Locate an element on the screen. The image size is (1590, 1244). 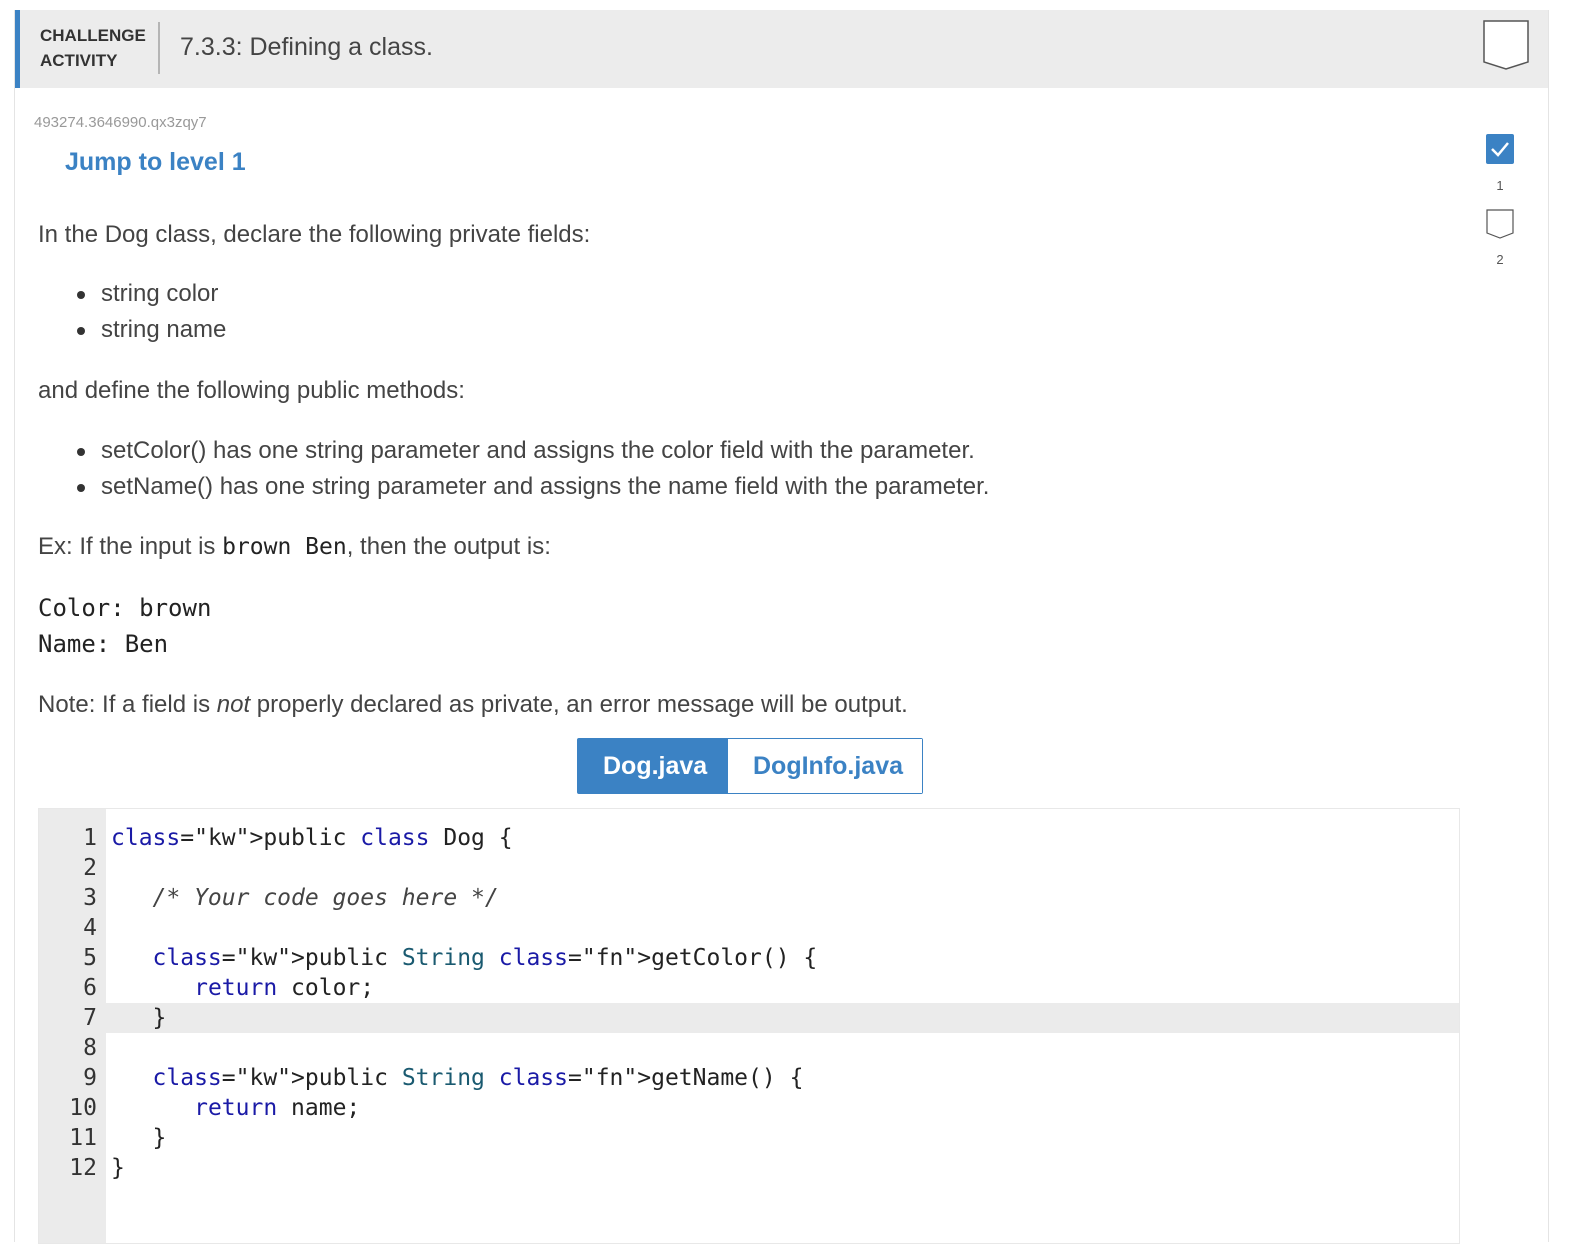
example-output: Color: brown Name: Ben is located at coordinates (124, 626).